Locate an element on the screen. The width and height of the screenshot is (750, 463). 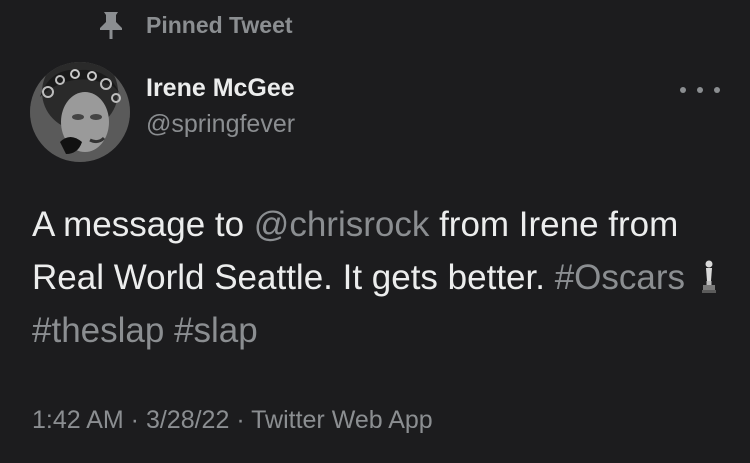
pin-icon is located at coordinates (111, 25).